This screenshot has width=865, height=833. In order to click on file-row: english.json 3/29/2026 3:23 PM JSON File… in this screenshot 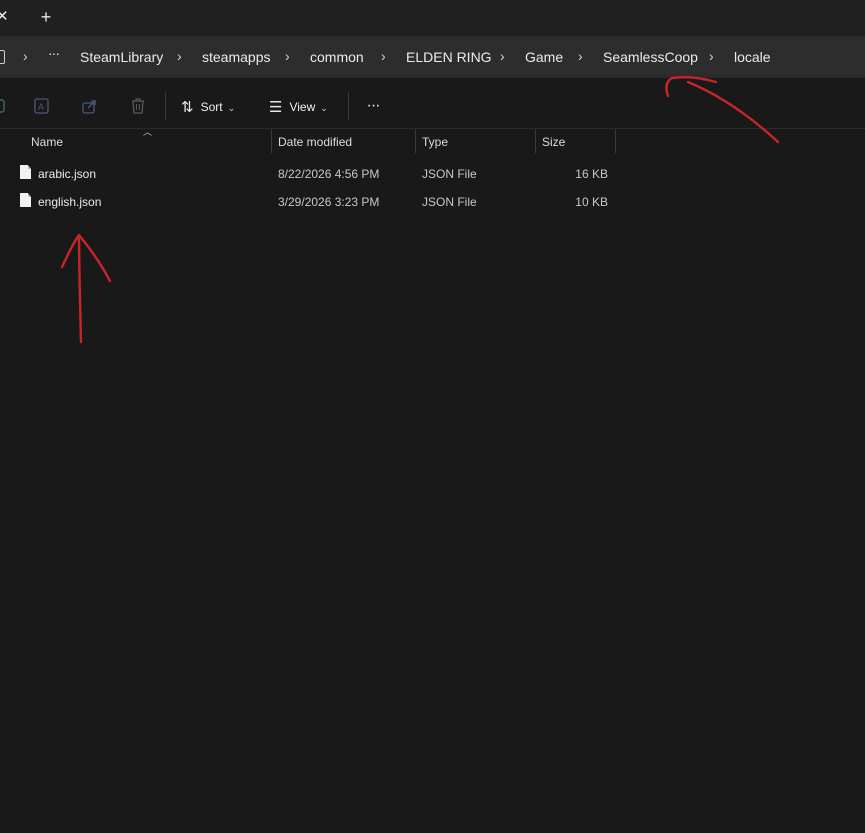, I will do `click(310, 200)`.